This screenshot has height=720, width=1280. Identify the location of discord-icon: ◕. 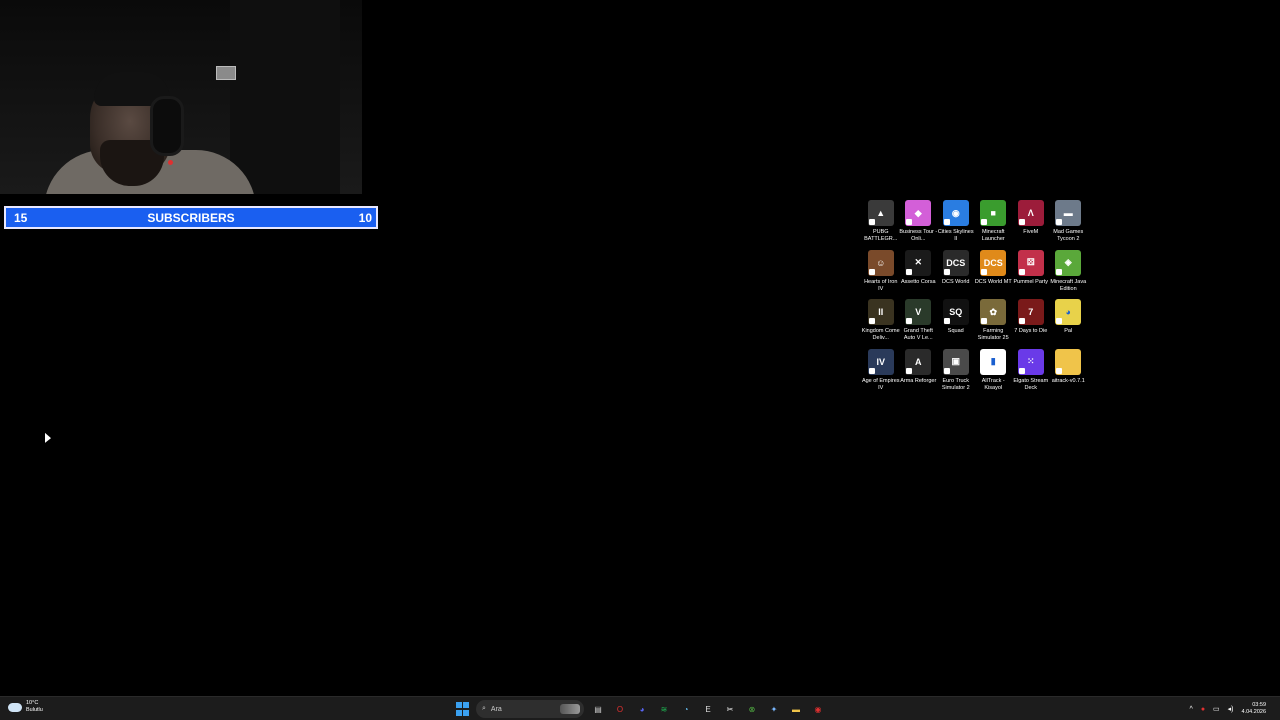
(642, 709).